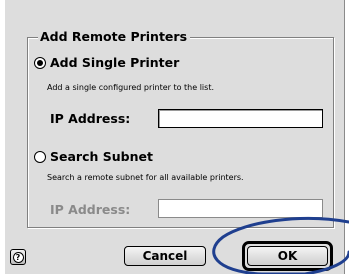 The width and height of the screenshot is (349, 274). Describe the element at coordinates (240, 208) in the screenshot. I see `subnet-ip-address-field` at that location.